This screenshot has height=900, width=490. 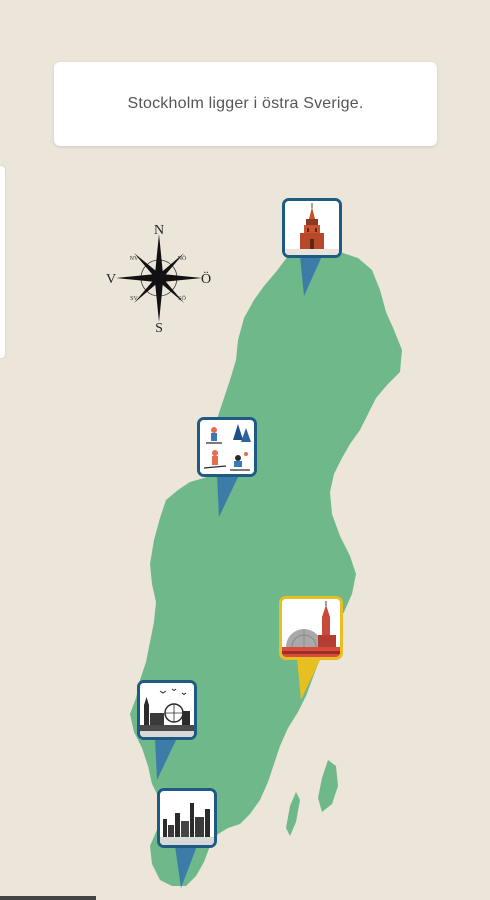 I want to click on compass-east-label: Ö, so click(x=206, y=278).